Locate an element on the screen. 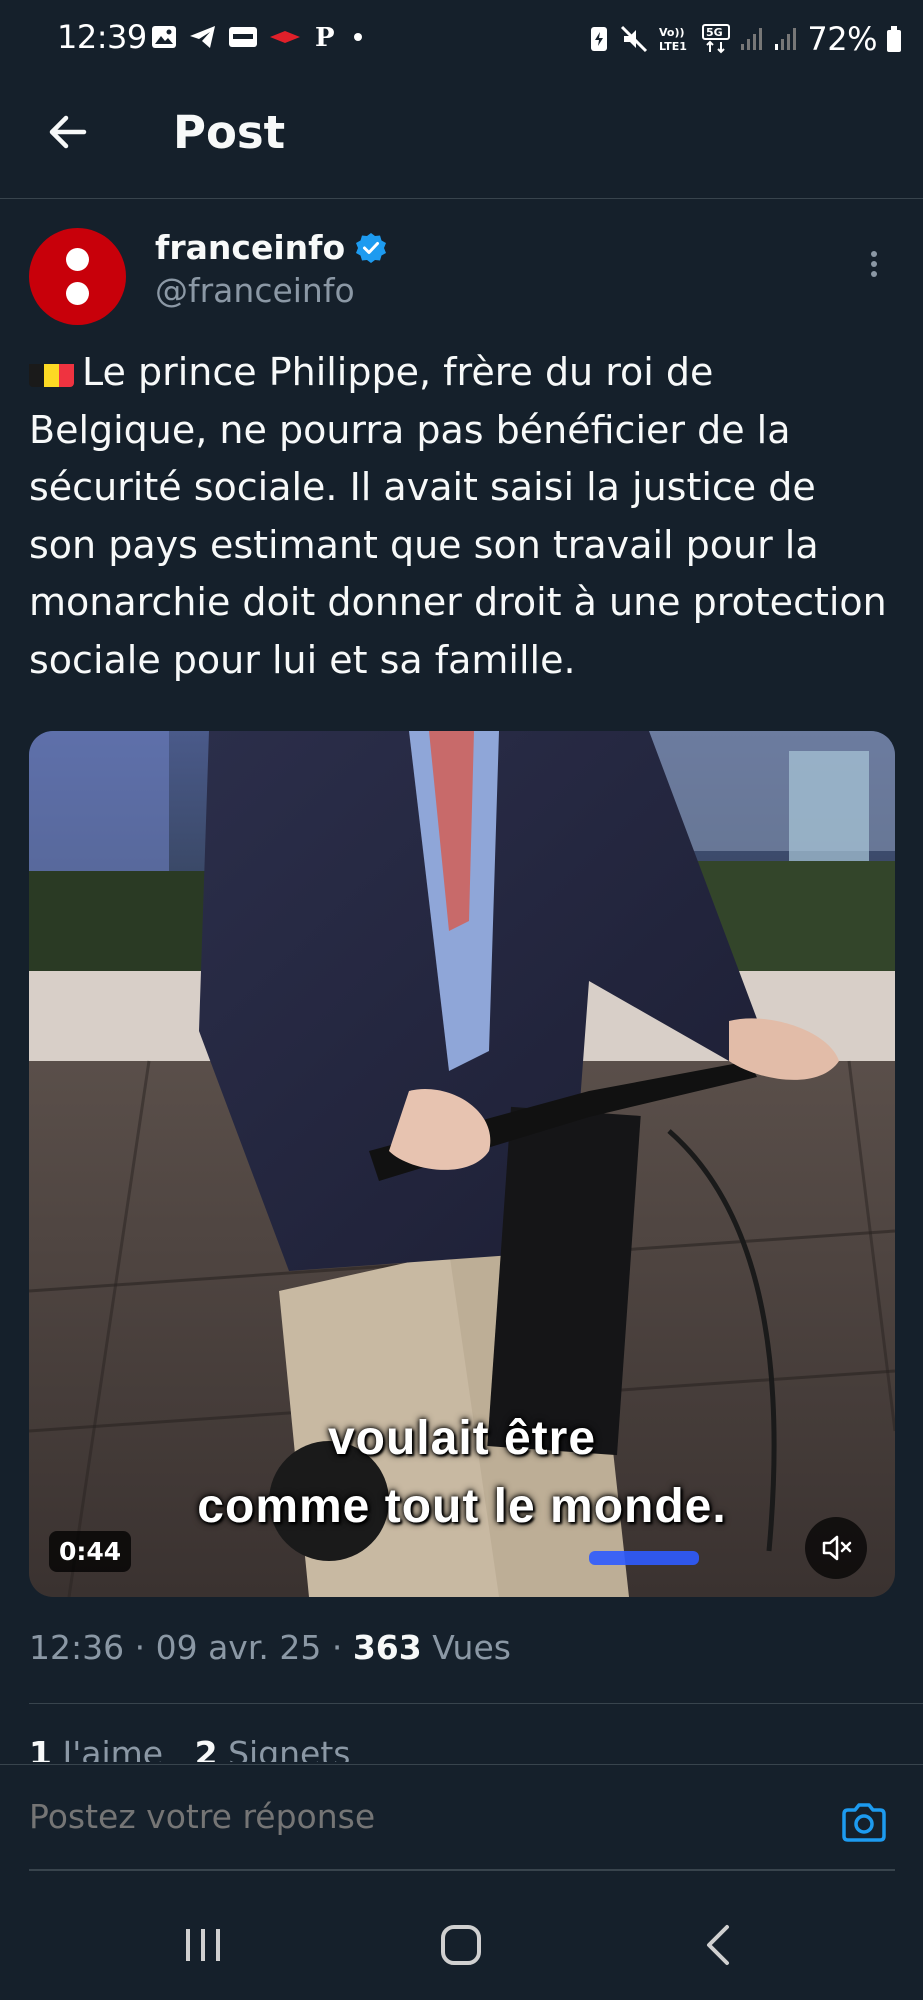 This screenshot has height=2000, width=923. avatar-logo-dot-top is located at coordinates (77, 259).